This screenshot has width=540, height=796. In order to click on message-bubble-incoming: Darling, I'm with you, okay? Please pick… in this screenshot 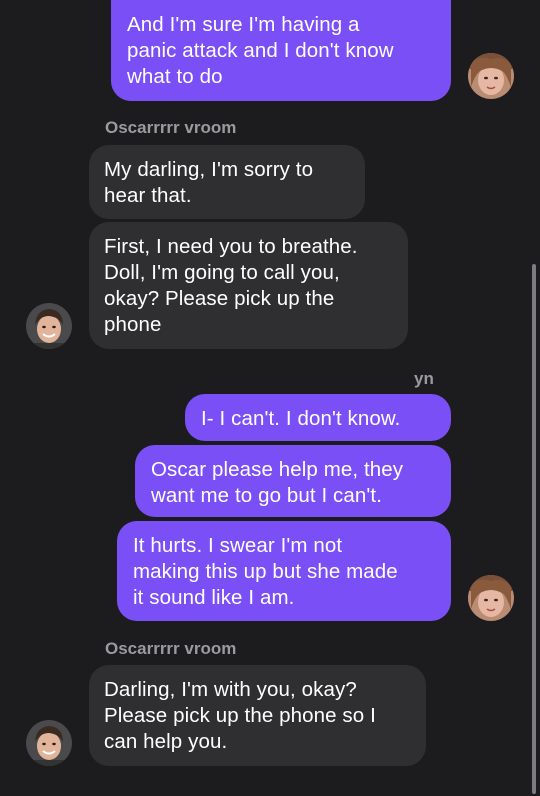, I will do `click(257, 715)`.